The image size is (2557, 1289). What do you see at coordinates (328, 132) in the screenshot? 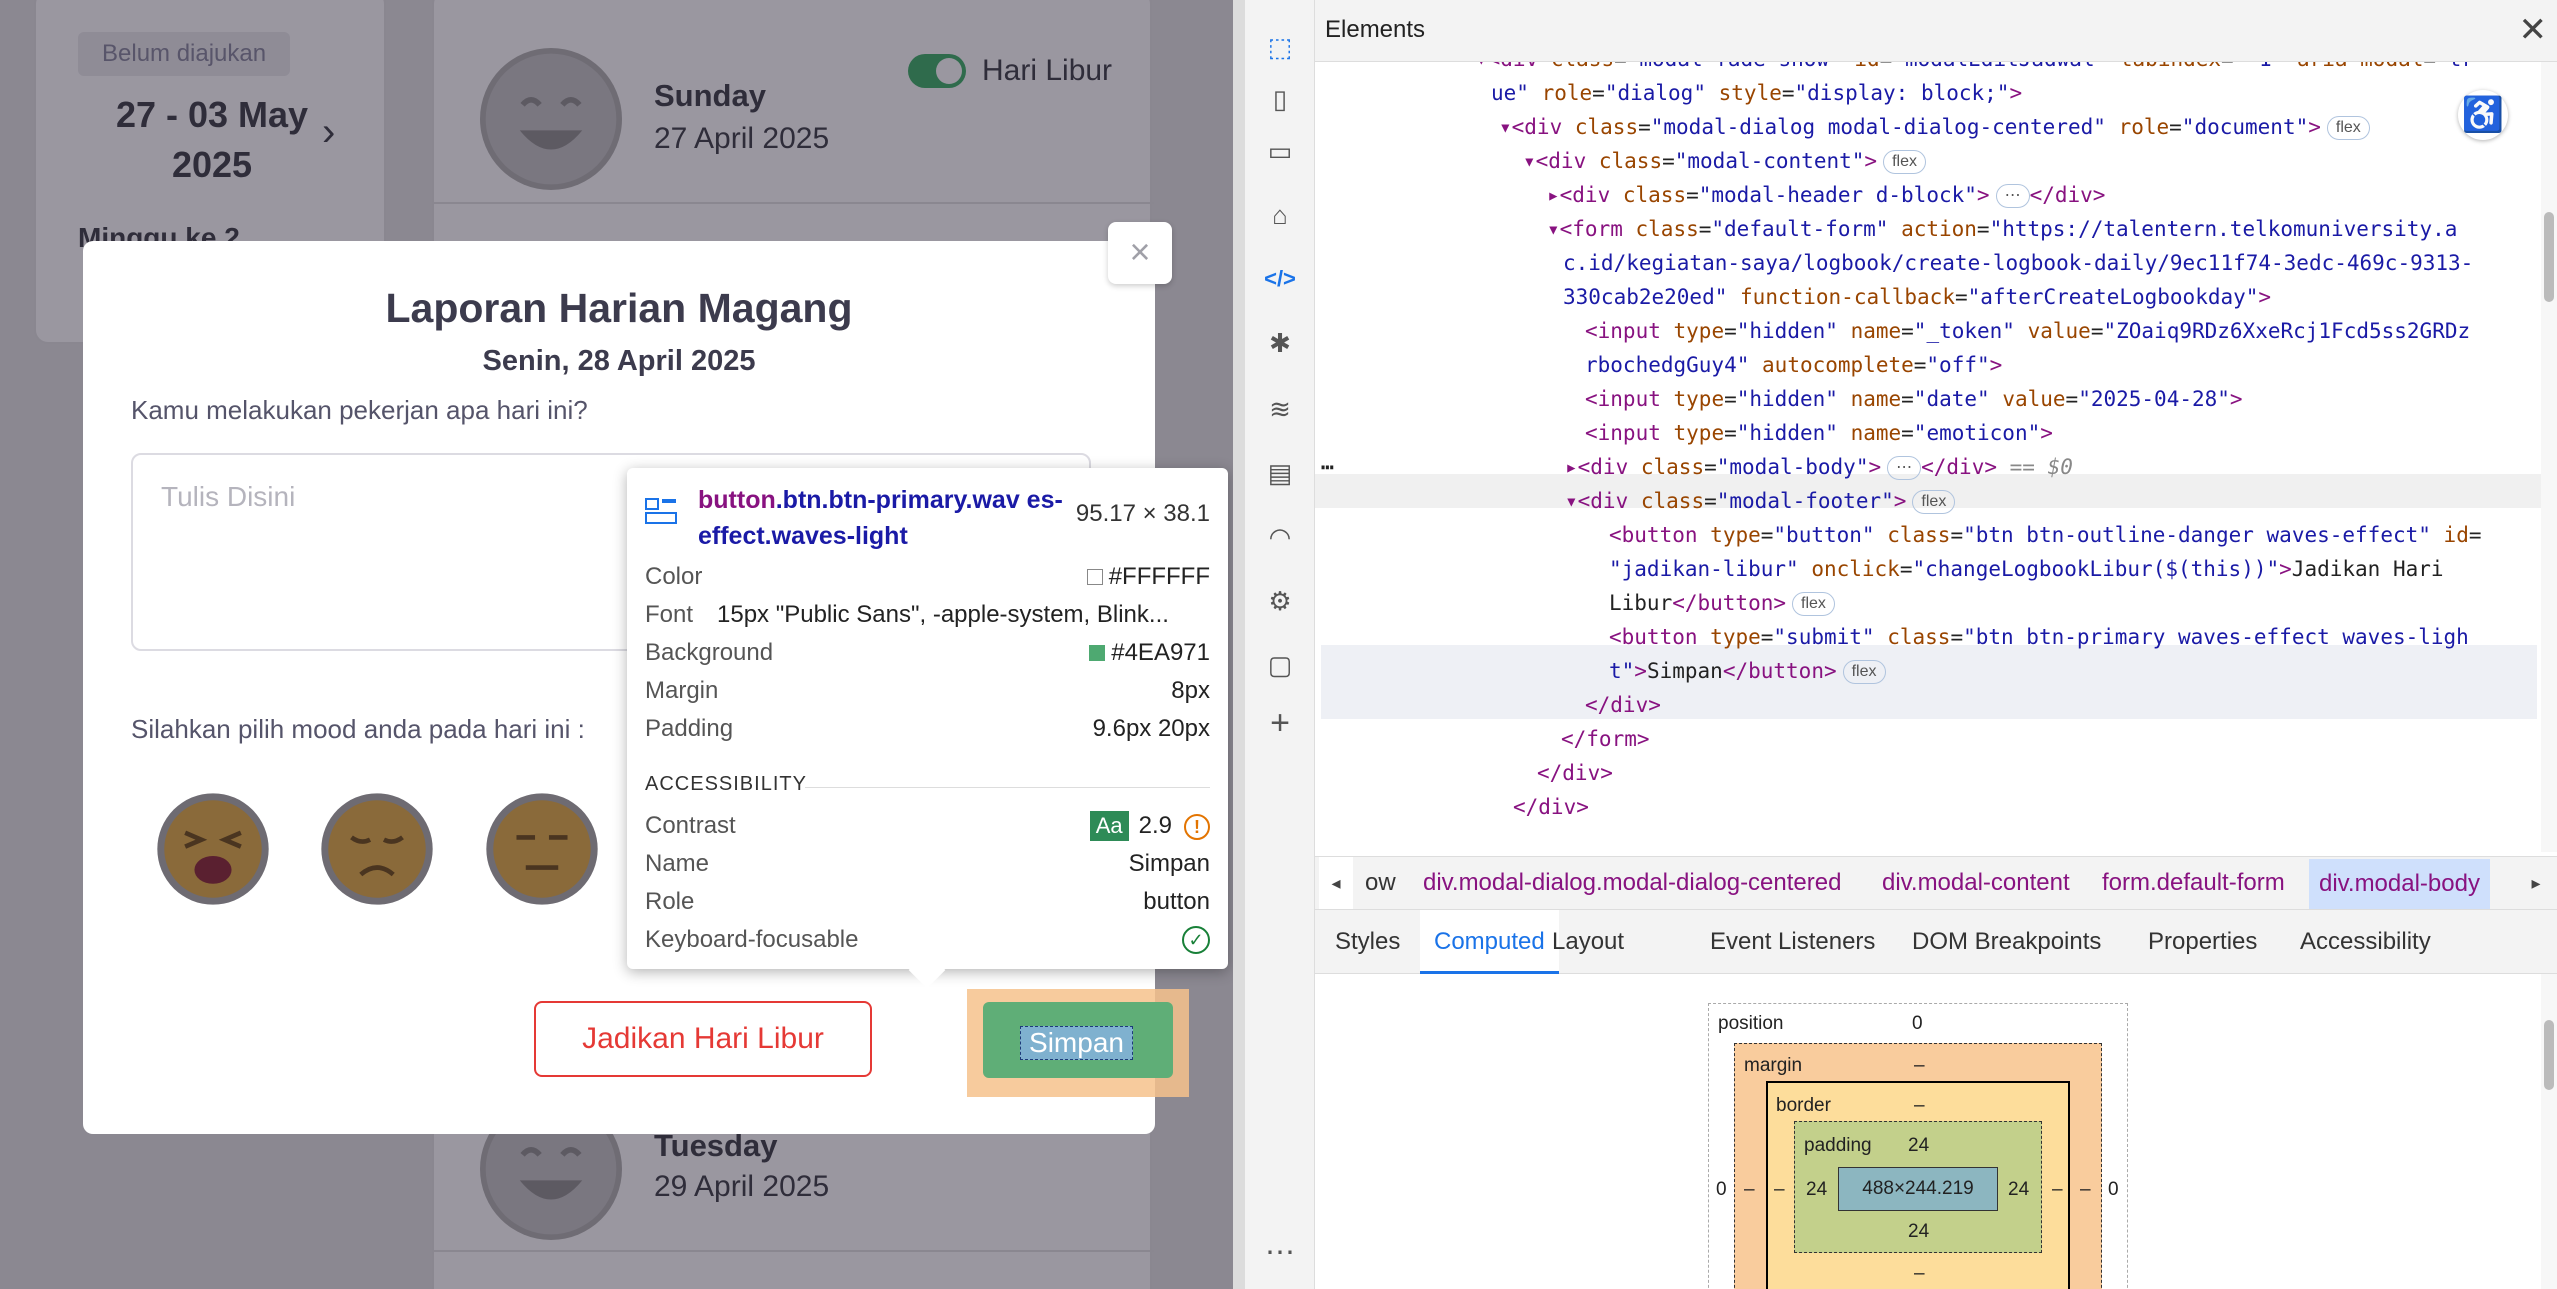
I see `chevron-right-icon: ›` at bounding box center [328, 132].